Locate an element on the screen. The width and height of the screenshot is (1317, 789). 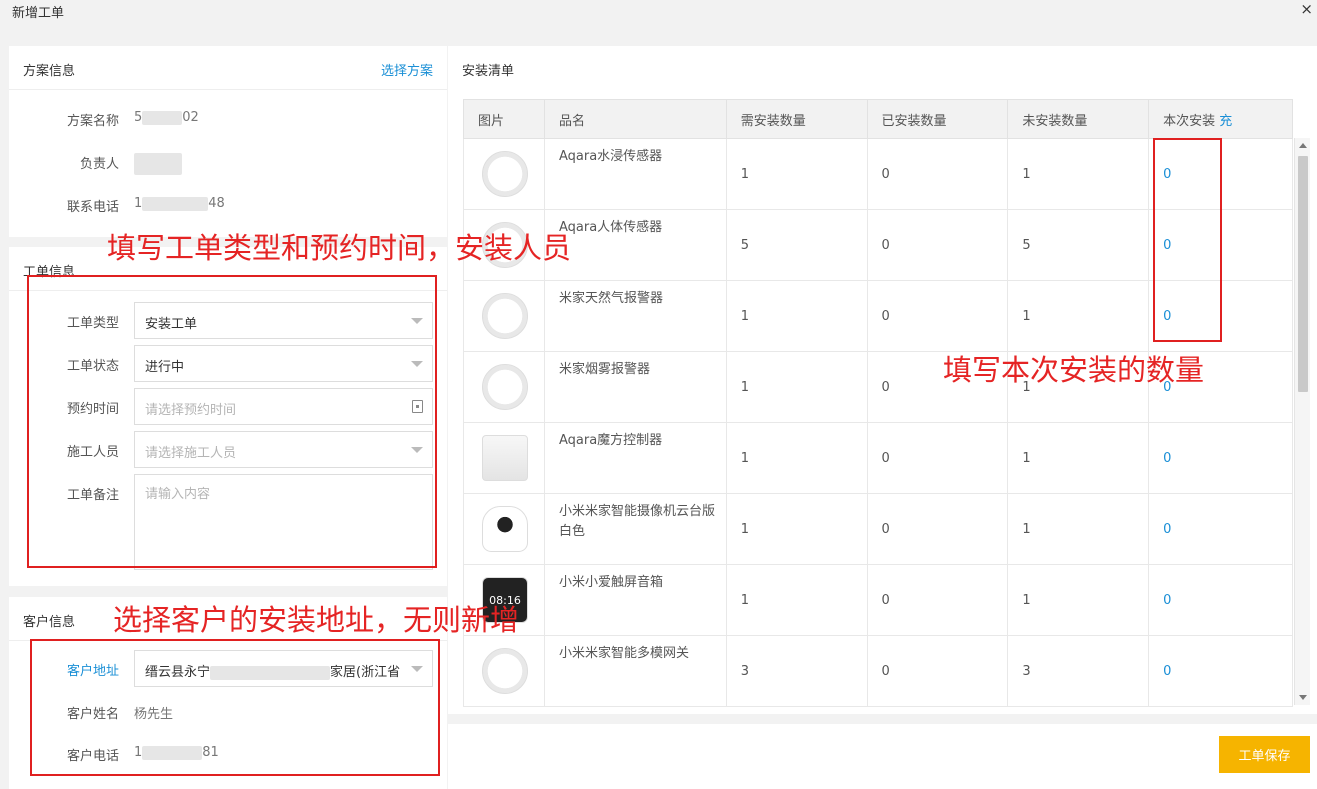
left-qty: 5 is located at coordinates (1078, 245).